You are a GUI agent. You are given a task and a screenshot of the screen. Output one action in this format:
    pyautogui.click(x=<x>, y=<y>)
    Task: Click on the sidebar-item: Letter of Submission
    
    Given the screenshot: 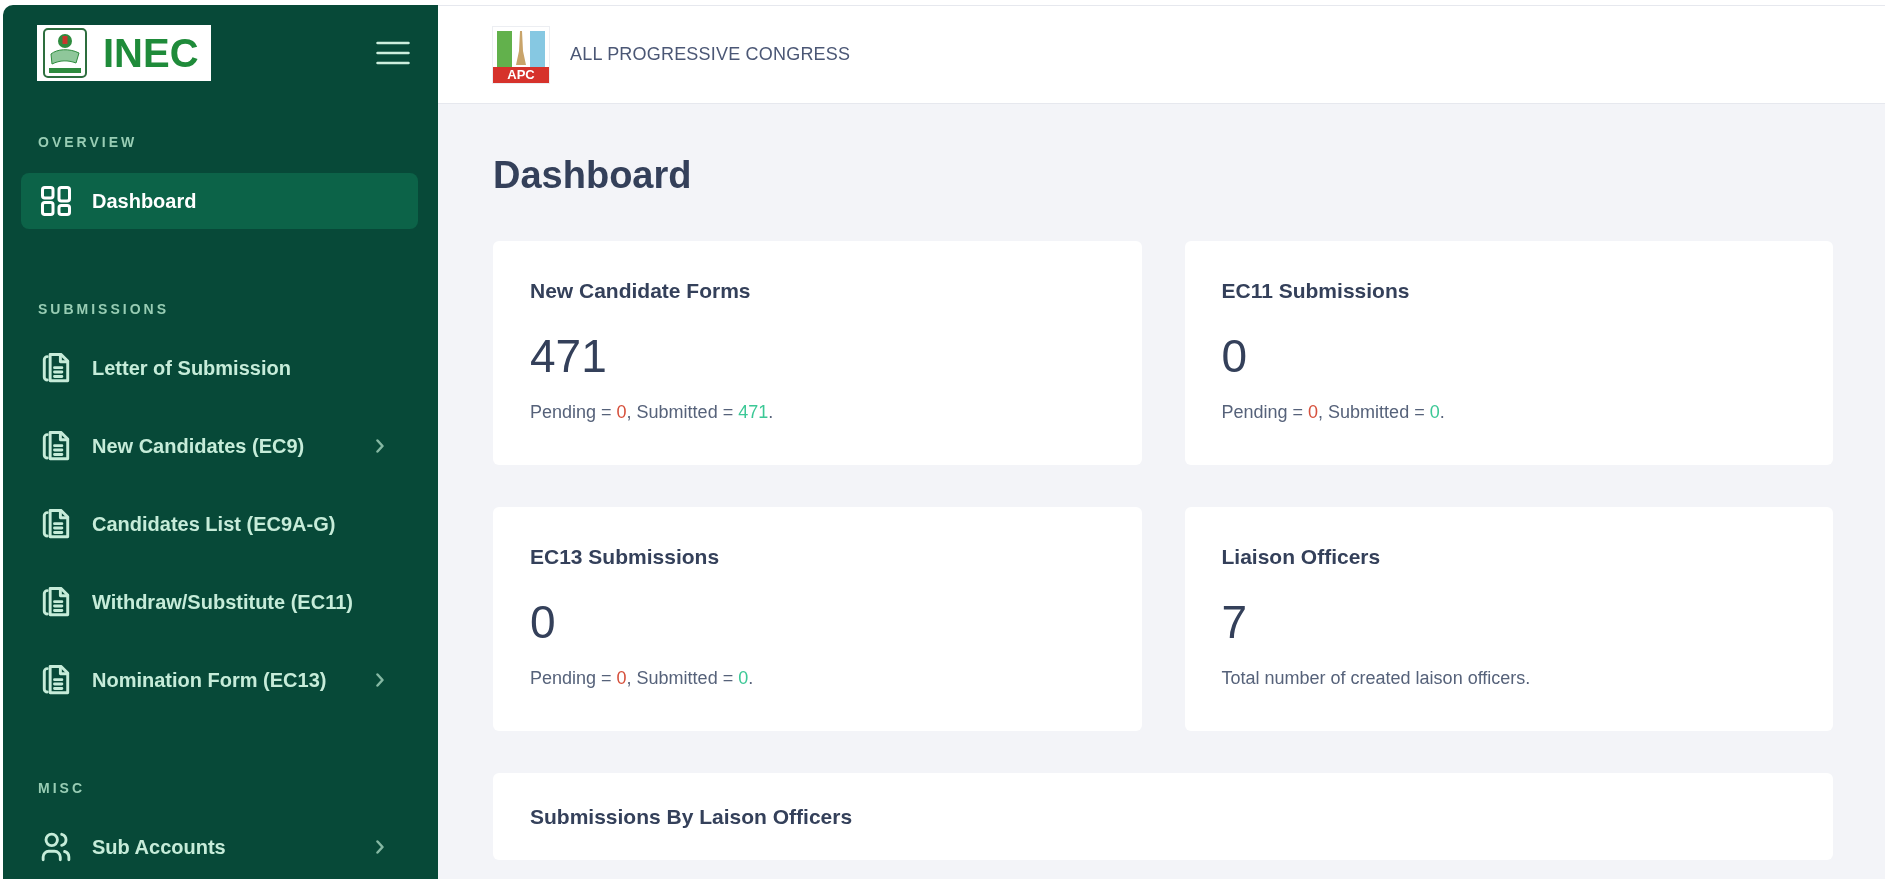 What is the action you would take?
    pyautogui.click(x=219, y=368)
    